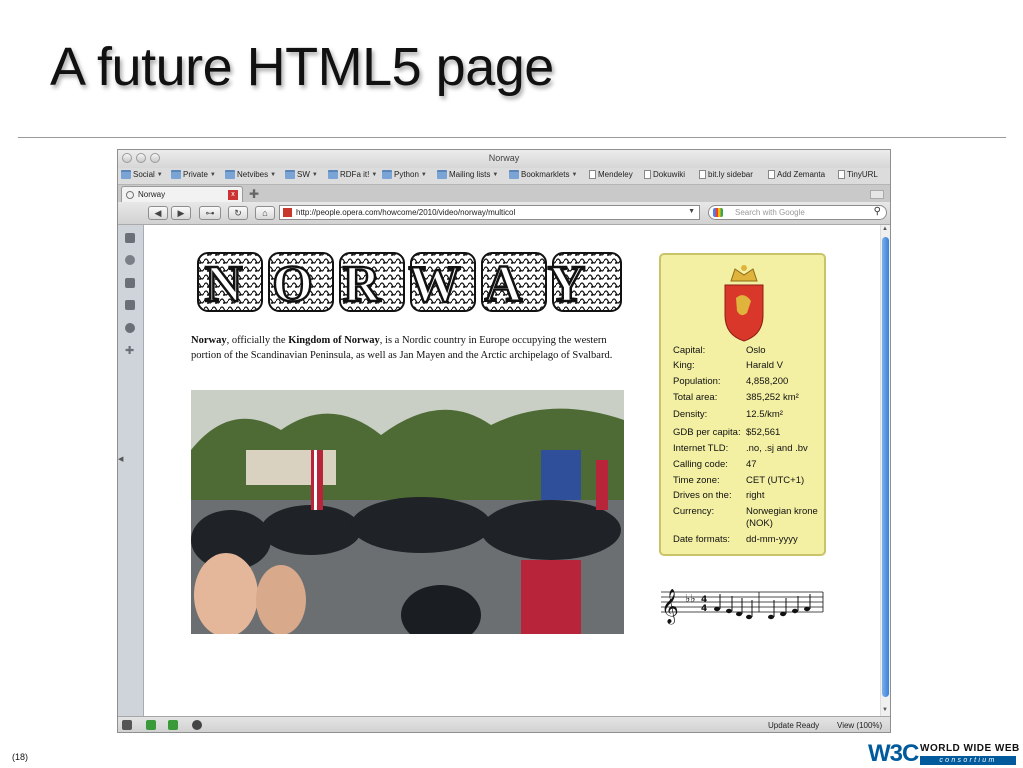 The width and height of the screenshot is (1023, 768). I want to click on bookmark-private: Private ▼, so click(193, 174).